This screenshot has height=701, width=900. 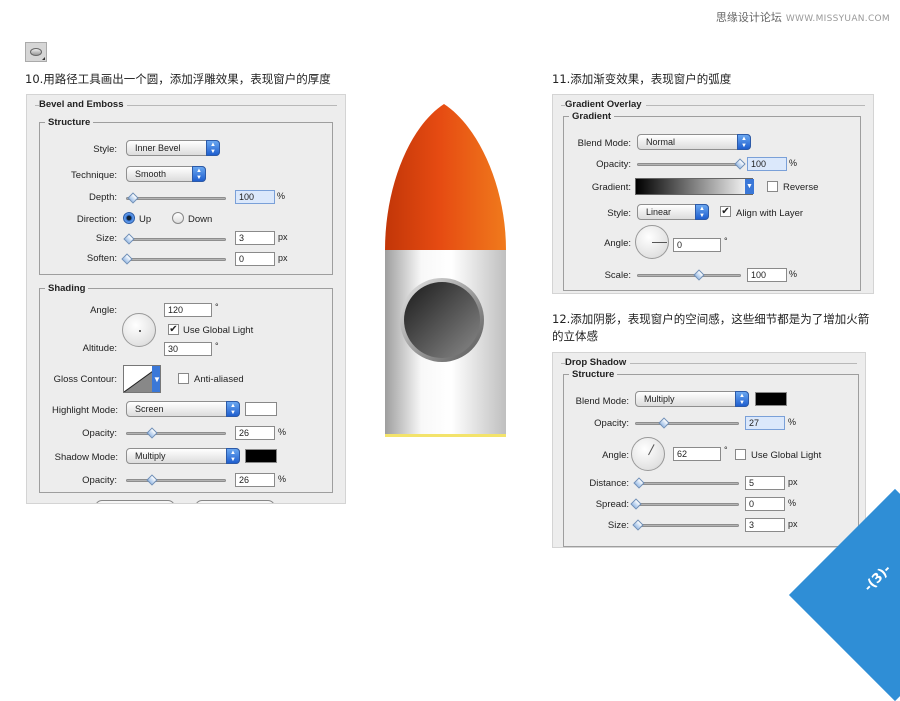 I want to click on anti-aliased-checkbox, so click(x=183, y=378).